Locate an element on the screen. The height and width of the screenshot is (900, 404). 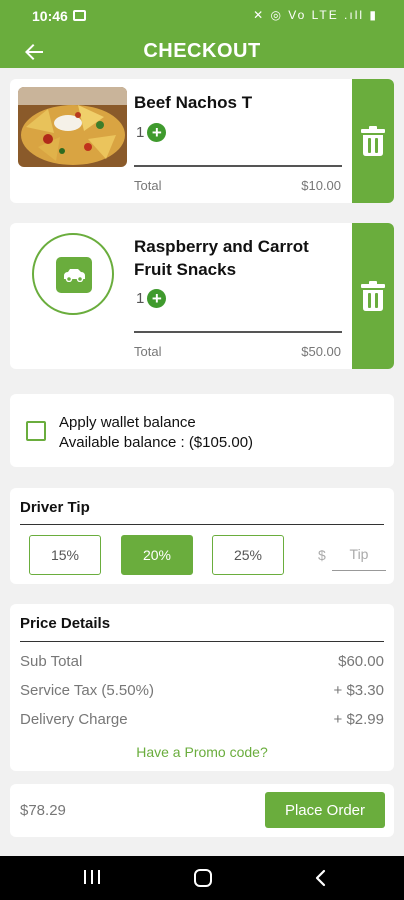
item-name: Beef Nachos T is located at coordinates (193, 102).